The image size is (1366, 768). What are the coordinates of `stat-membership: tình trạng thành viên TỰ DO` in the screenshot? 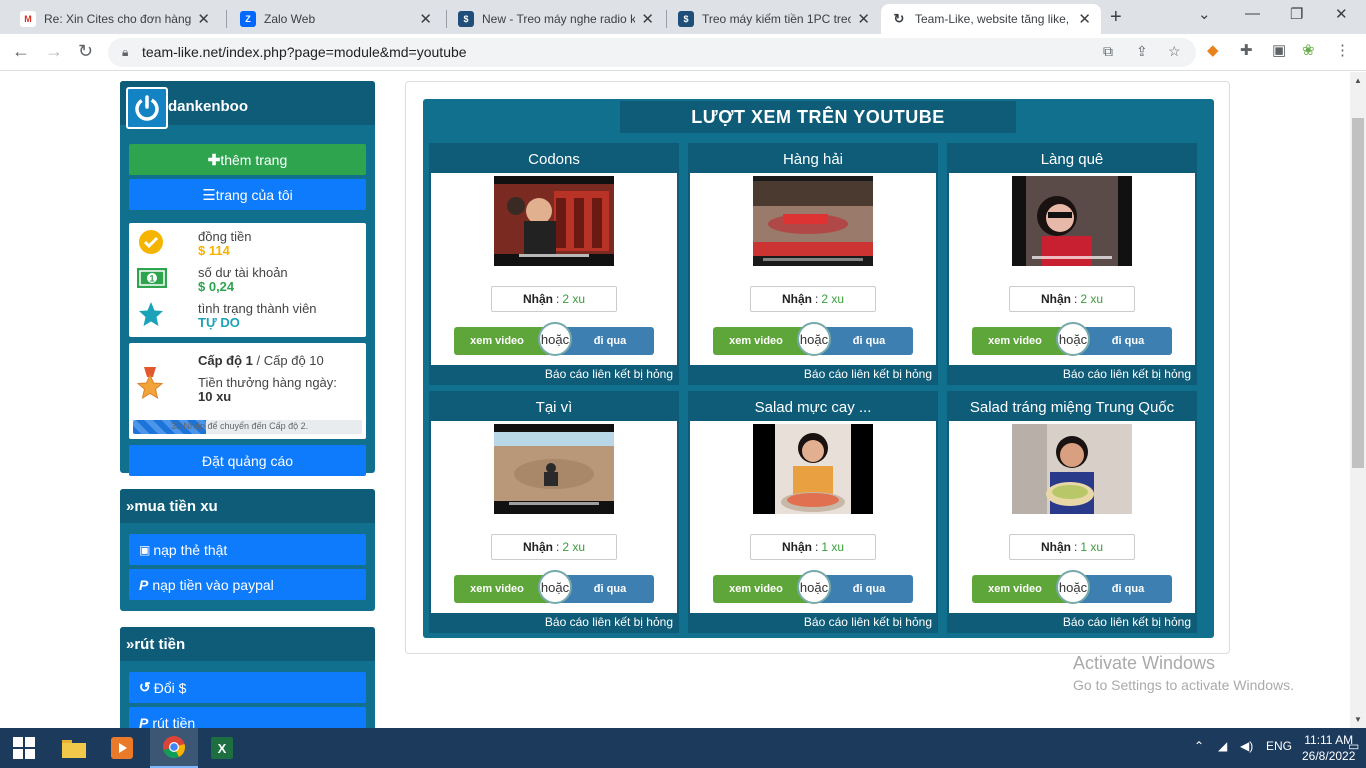 It's located at (247, 315).